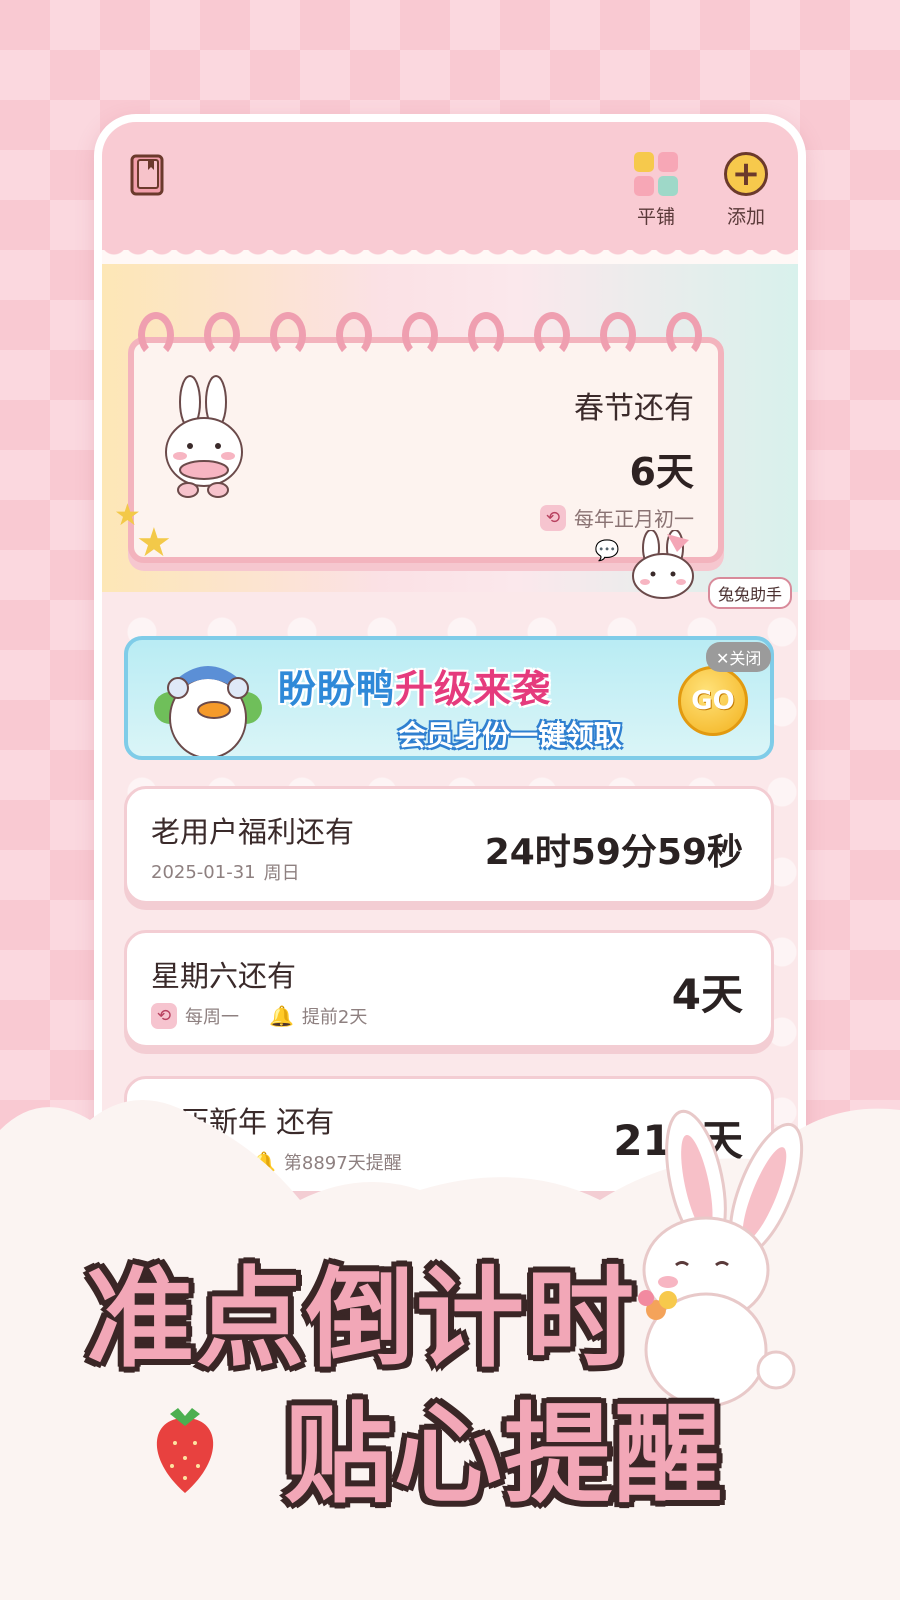 This screenshot has height=1600, width=900. What do you see at coordinates (473, 689) in the screenshot?
I see `banner-title-highlight: 升级来袭` at bounding box center [473, 689].